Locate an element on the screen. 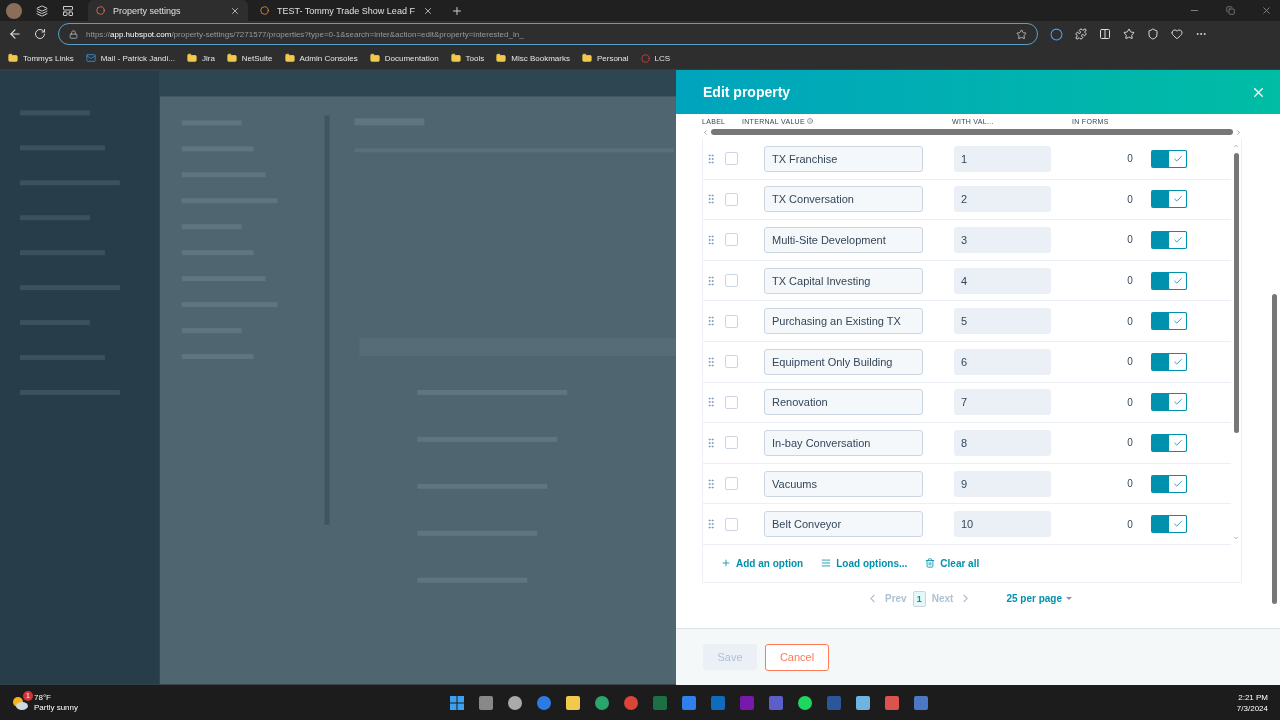 This screenshot has height=720, width=1280. back-icon is located at coordinates (15, 34).